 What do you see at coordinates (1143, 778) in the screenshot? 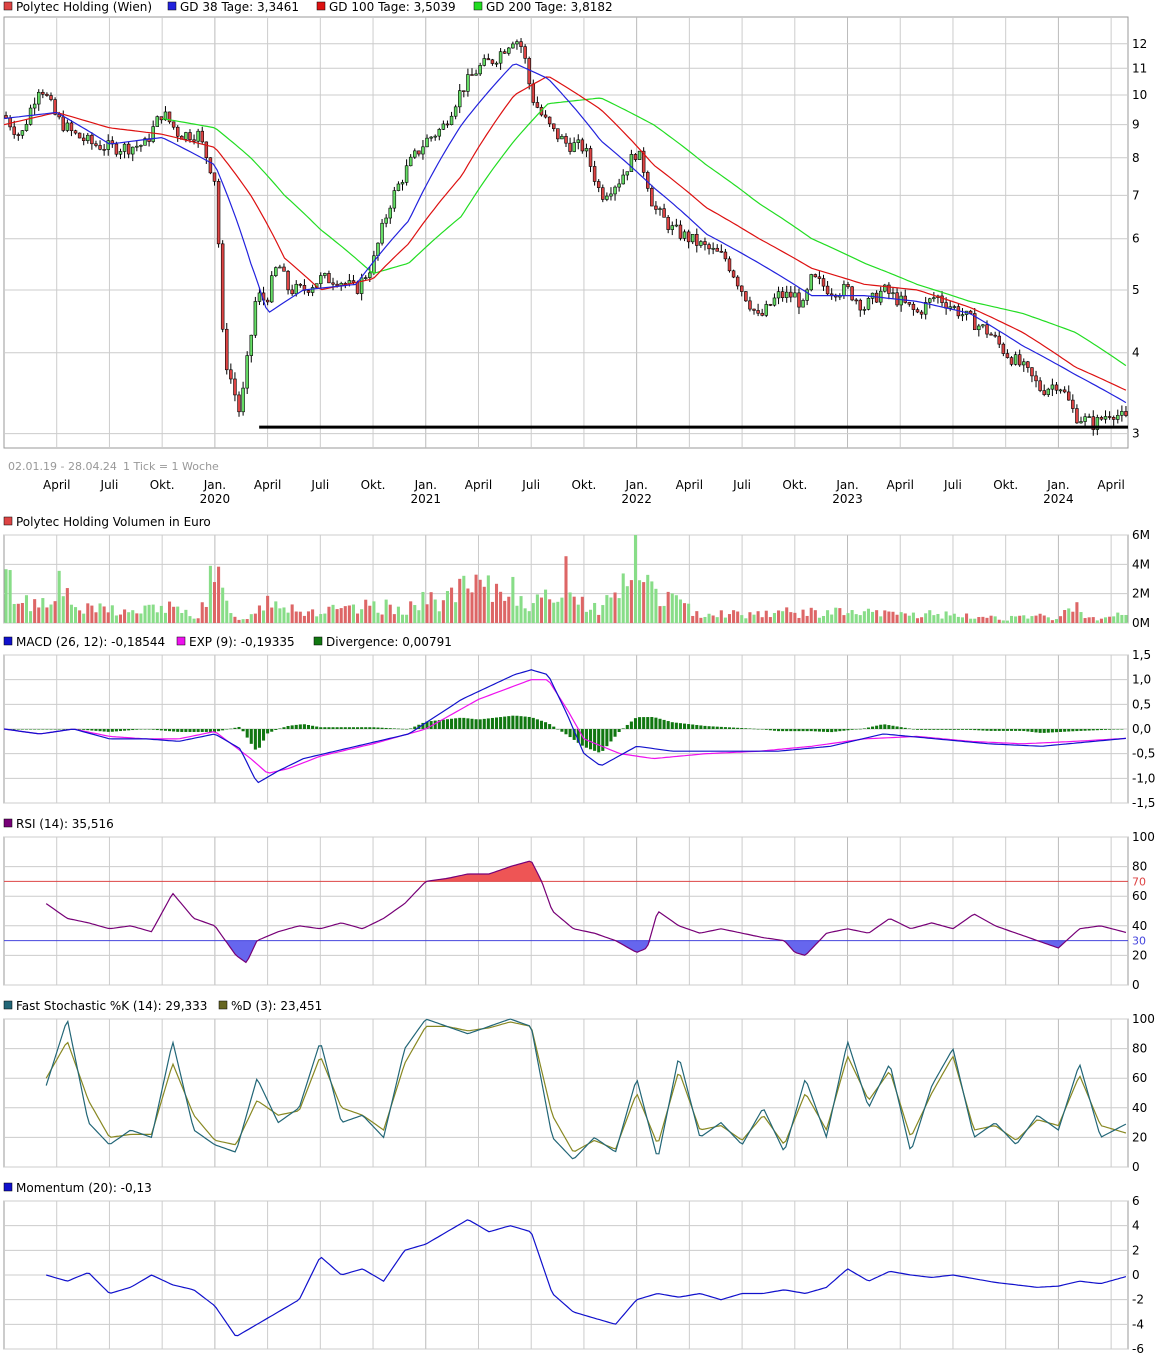
I see `y-tick-label-macd: -1,0` at bounding box center [1143, 778].